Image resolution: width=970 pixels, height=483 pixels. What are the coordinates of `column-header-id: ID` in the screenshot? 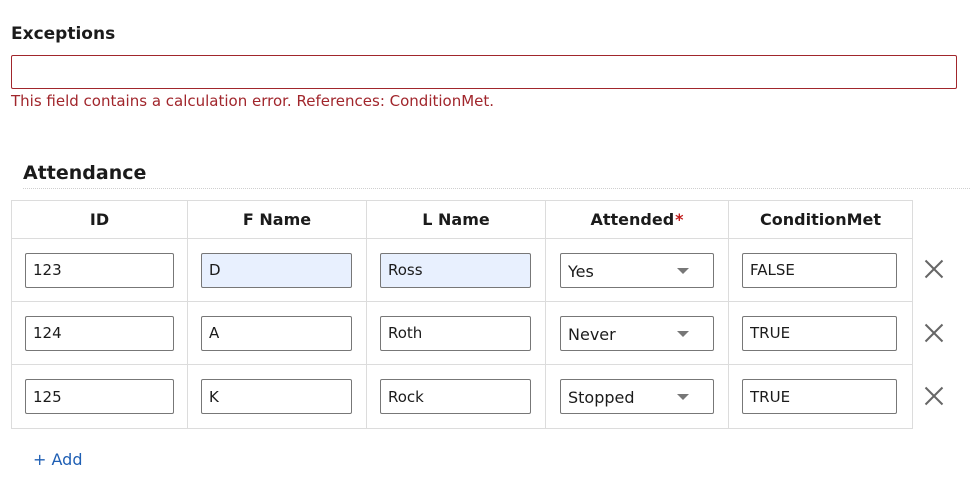 It's located at (99, 219).